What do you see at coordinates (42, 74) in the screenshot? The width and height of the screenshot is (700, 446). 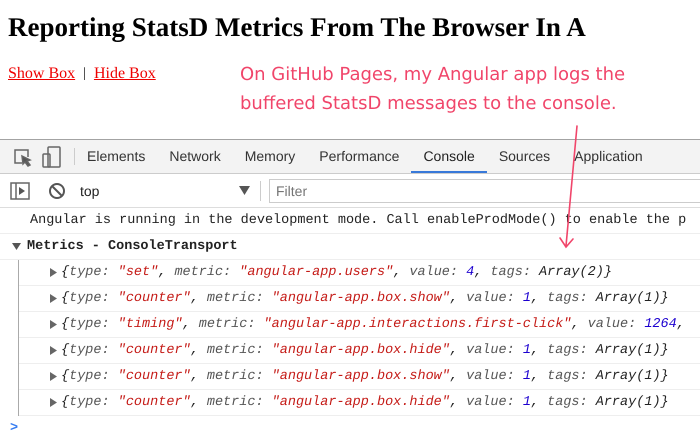 I see `show-link: Show Box` at bounding box center [42, 74].